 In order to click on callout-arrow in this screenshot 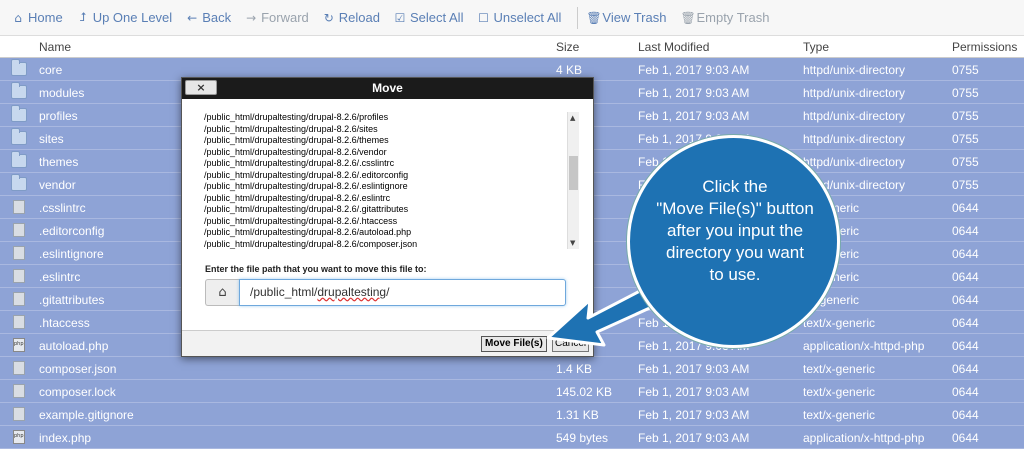, I will do `click(612, 311)`.